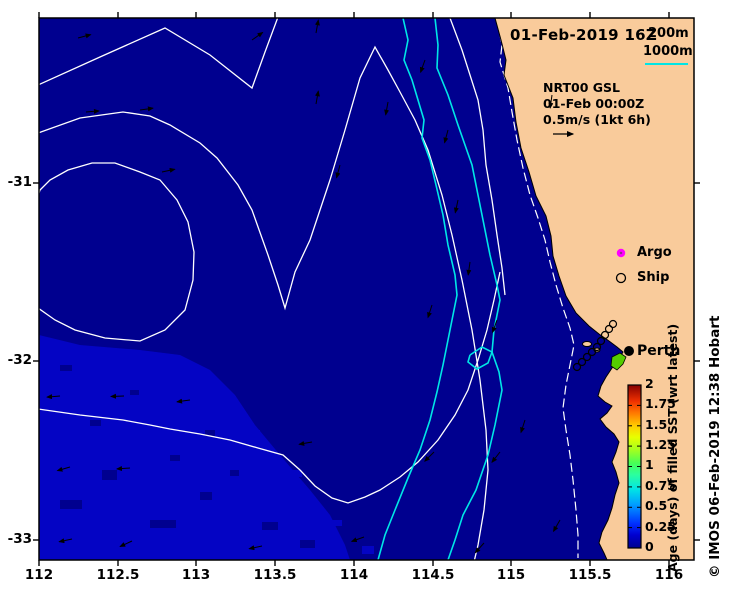  Describe the element at coordinates (656, 505) in the screenshot. I see `colorbar-tick-label: 0.5` at that location.